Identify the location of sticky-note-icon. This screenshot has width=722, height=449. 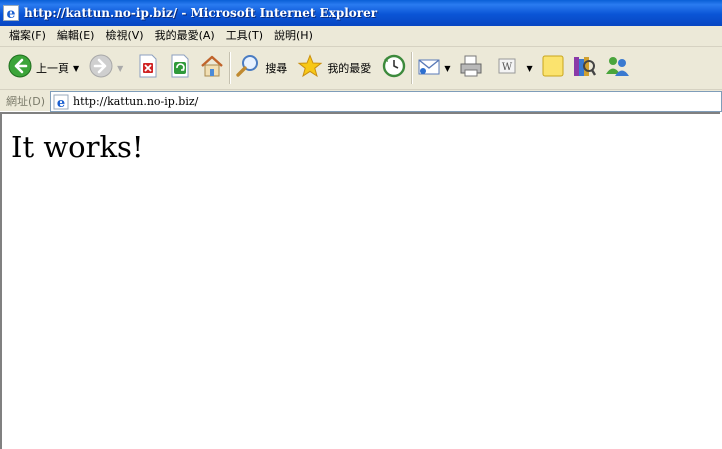
(553, 68).